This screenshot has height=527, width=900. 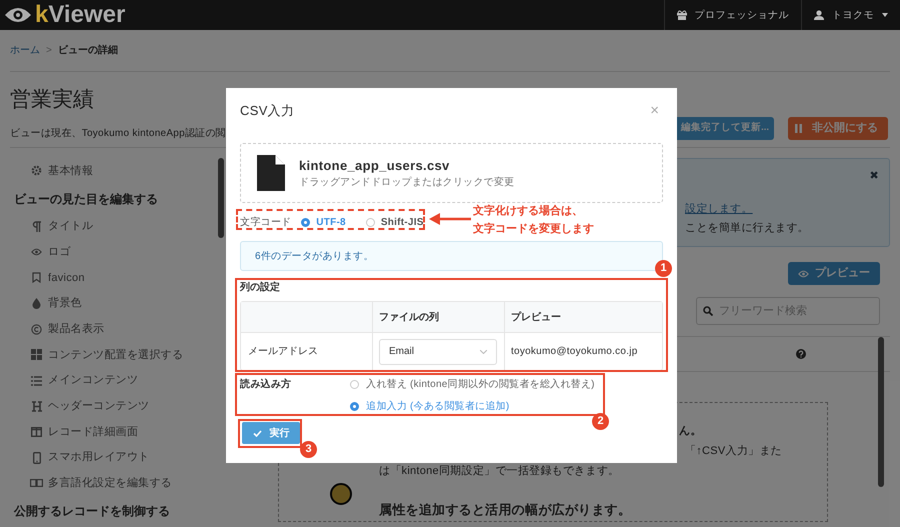 I want to click on encoding-label: 文字コード, so click(x=266, y=223).